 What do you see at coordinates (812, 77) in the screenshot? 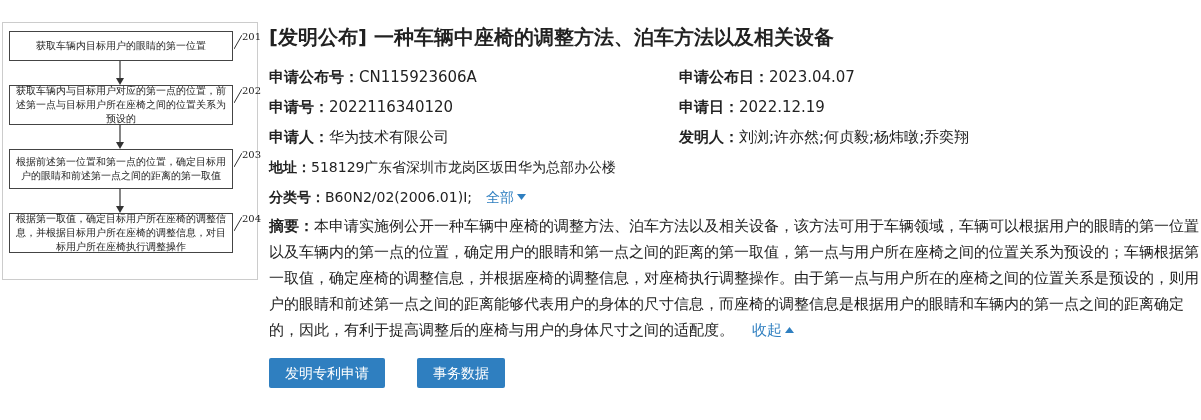
I see `field-value: 2023.04.07` at bounding box center [812, 77].